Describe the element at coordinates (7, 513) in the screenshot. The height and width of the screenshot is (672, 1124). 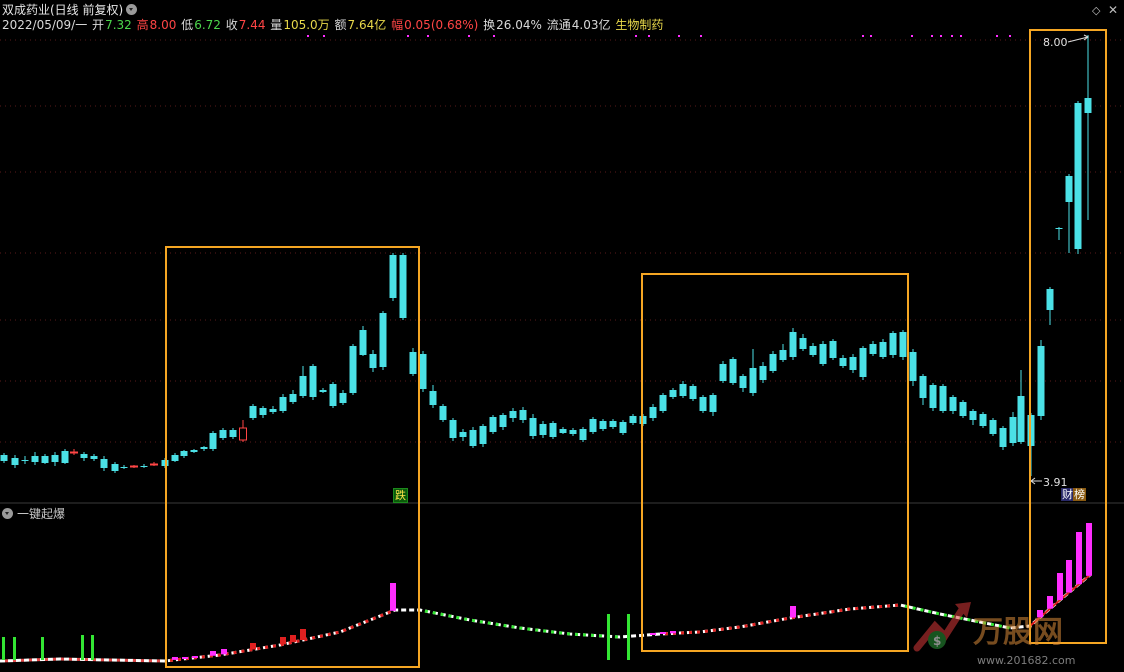
I see `chevron-down-icon` at that location.